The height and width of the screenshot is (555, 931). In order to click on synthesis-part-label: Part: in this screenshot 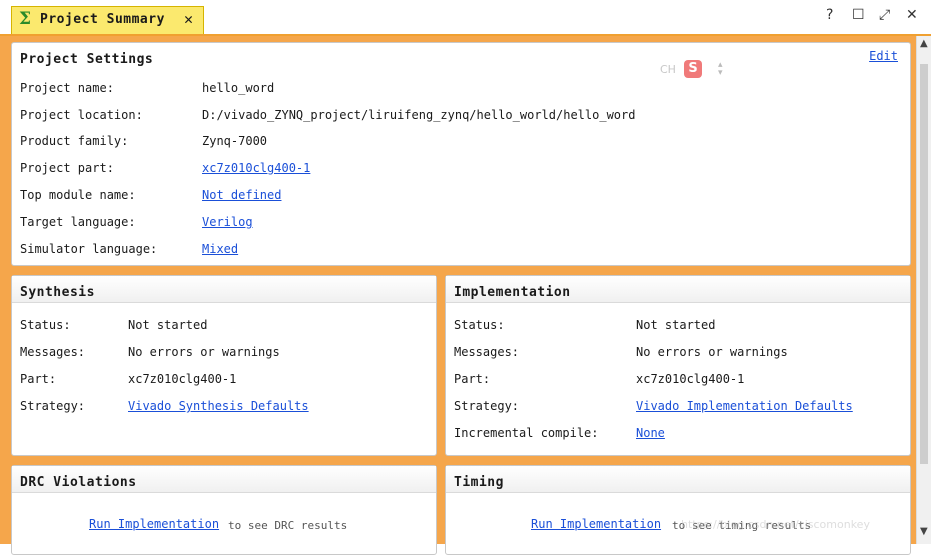, I will do `click(38, 379)`.